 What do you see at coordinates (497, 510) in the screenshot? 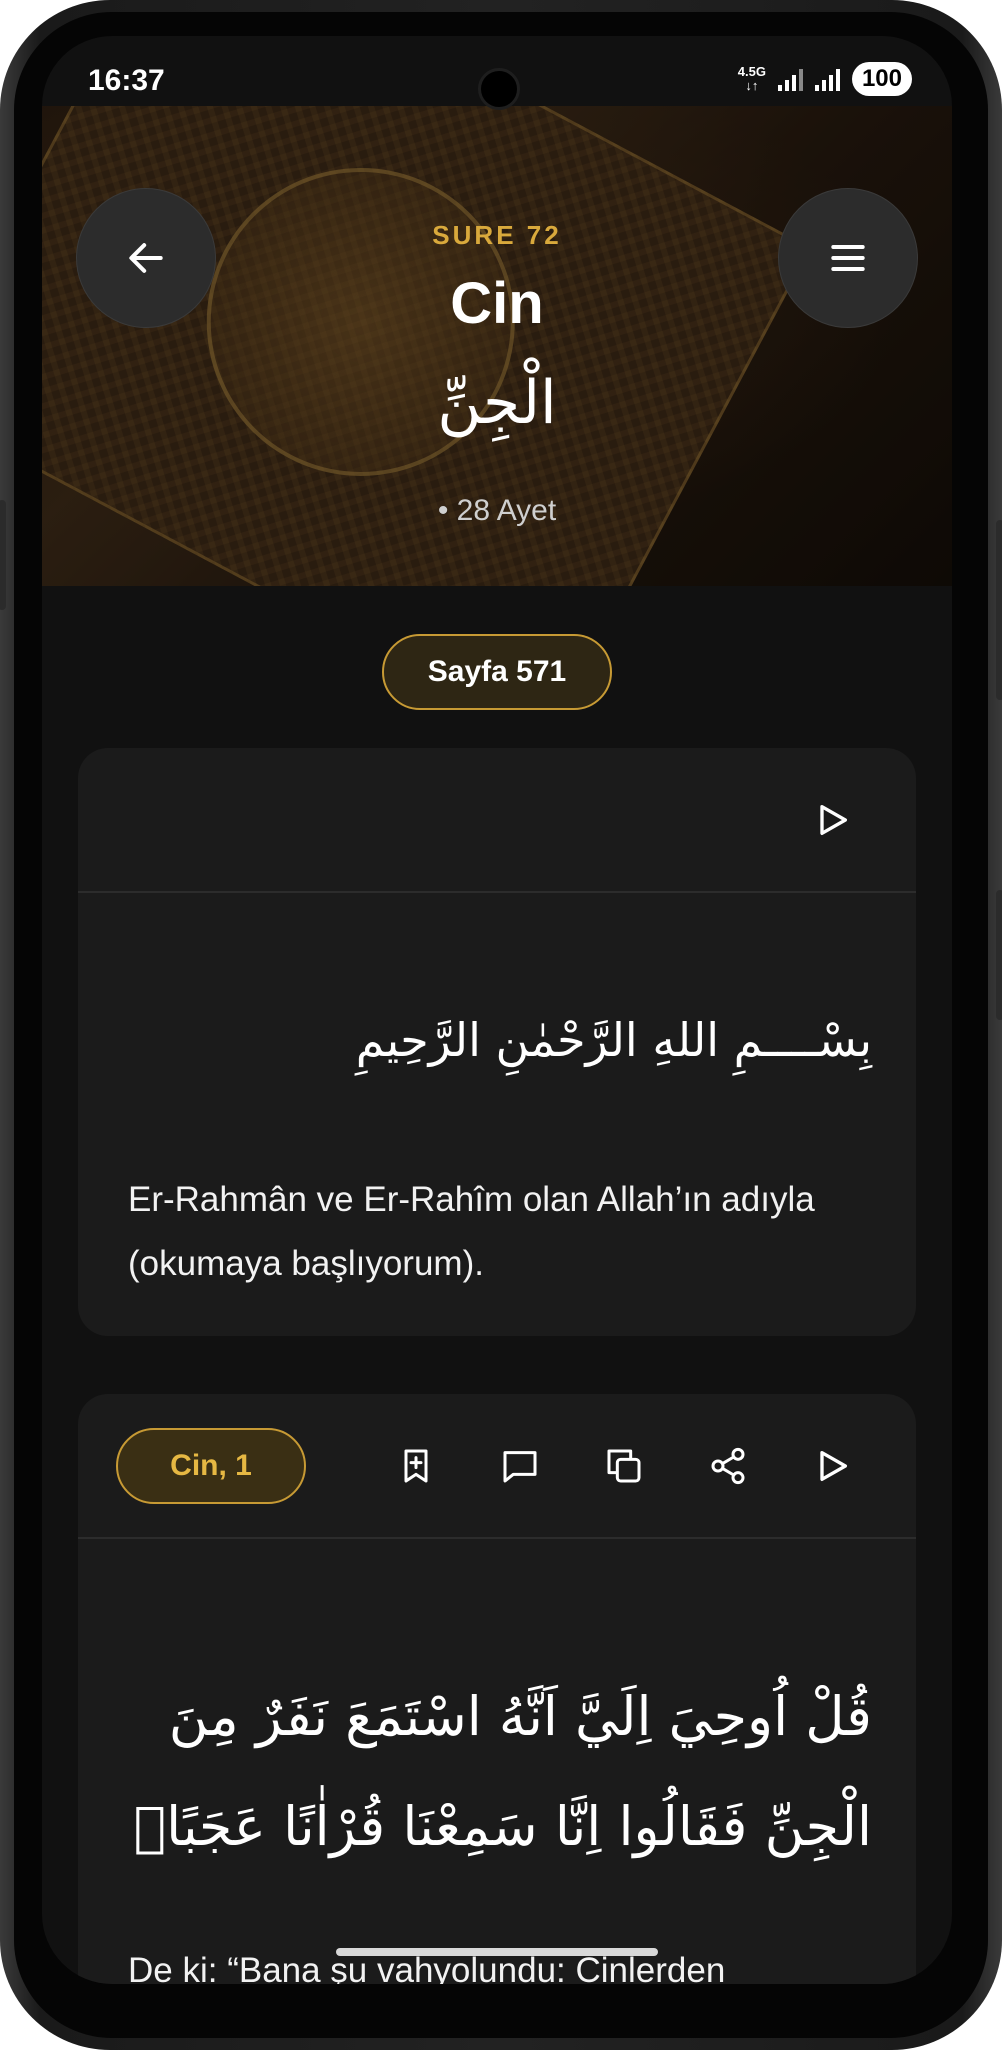
I see `ayah-count: • 28 Ayet` at bounding box center [497, 510].